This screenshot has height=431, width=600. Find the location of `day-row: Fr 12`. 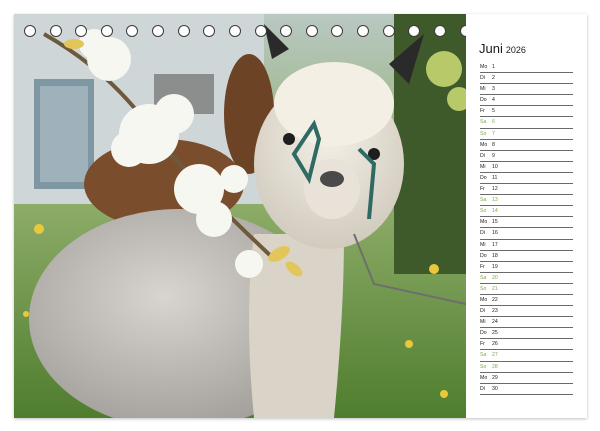

day-row: Fr 12 is located at coordinates (526, 190).